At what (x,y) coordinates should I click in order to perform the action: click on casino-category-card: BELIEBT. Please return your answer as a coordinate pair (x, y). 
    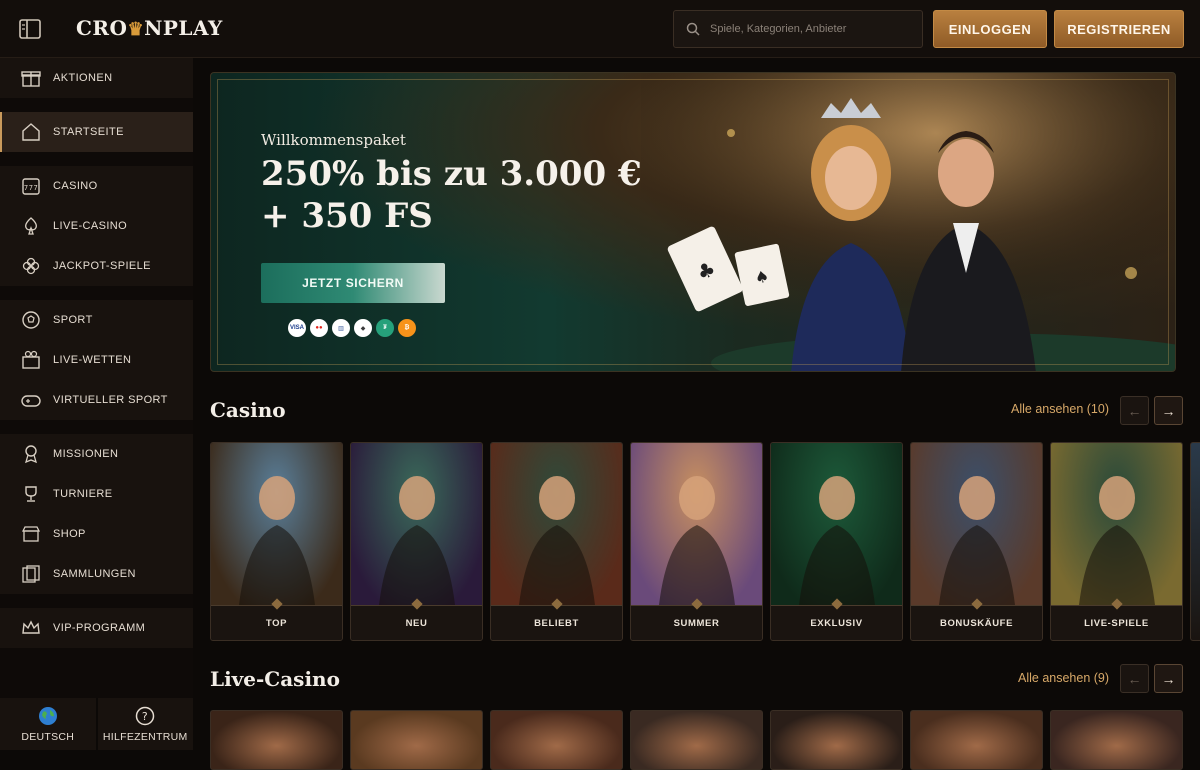
    Looking at the image, I should click on (556, 541).